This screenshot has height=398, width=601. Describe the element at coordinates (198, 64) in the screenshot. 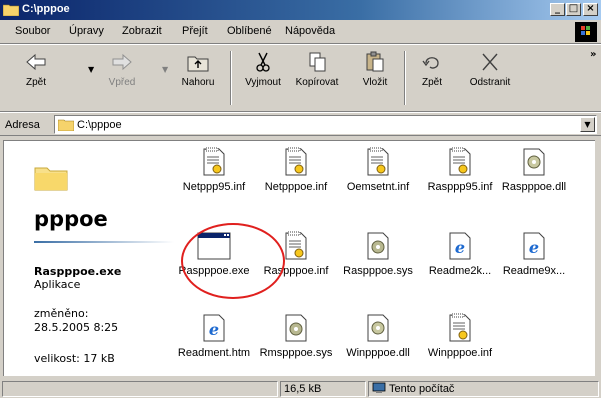

I see `up-folder-icon` at that location.